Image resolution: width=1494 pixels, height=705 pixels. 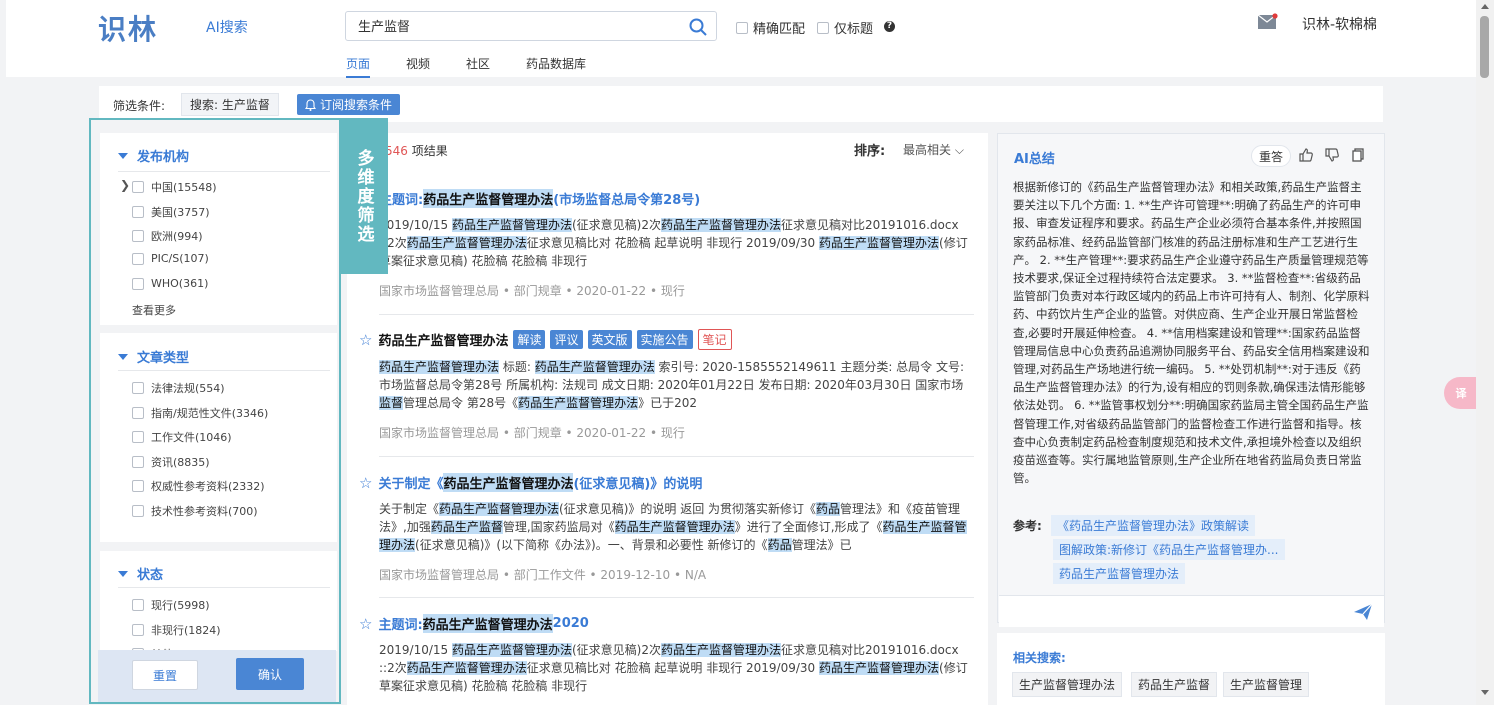 I want to click on exact-match-checkbox, so click(x=742, y=27).